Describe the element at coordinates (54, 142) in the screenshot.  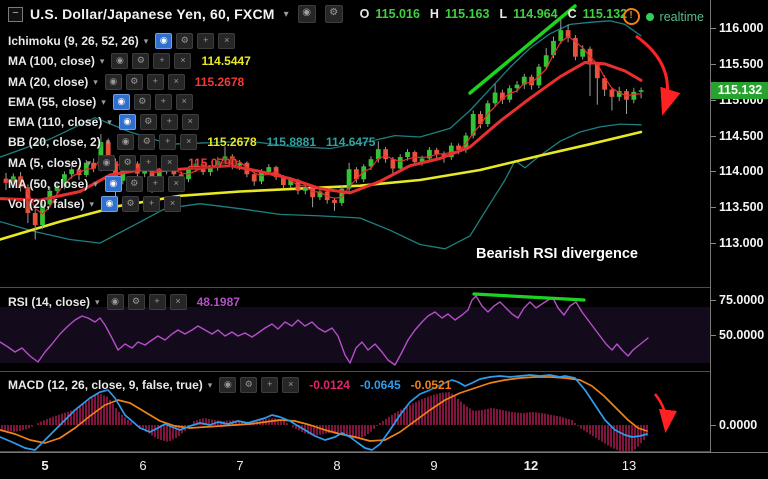
I see `indicator-label: BB (20, close, 2)` at that location.